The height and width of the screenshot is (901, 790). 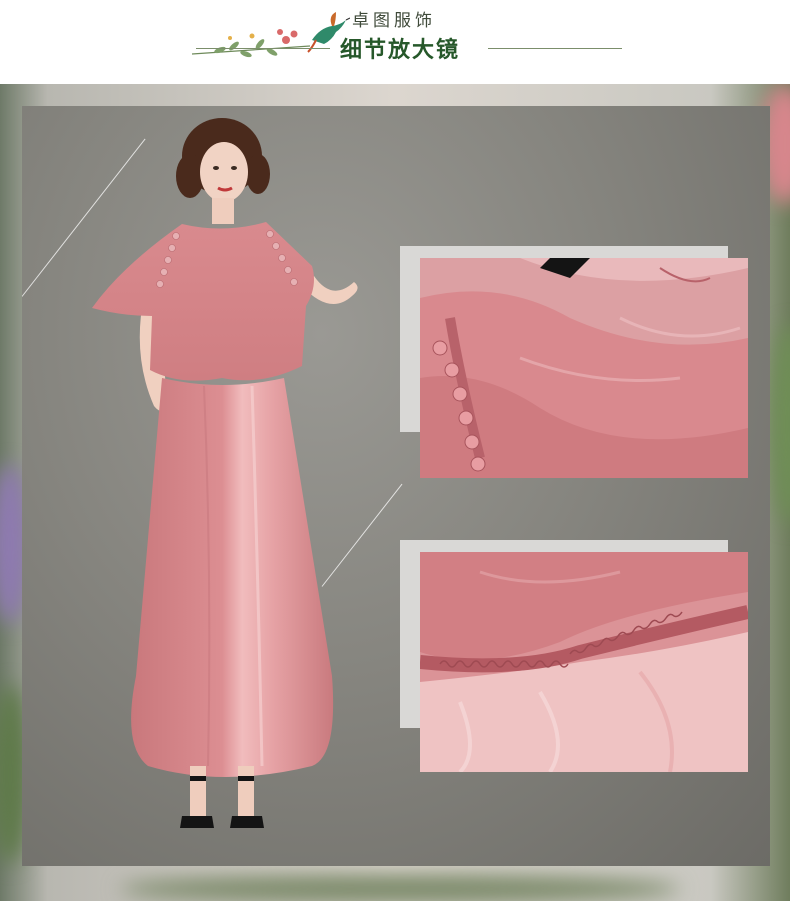 I want to click on divider-left, so click(x=263, y=48).